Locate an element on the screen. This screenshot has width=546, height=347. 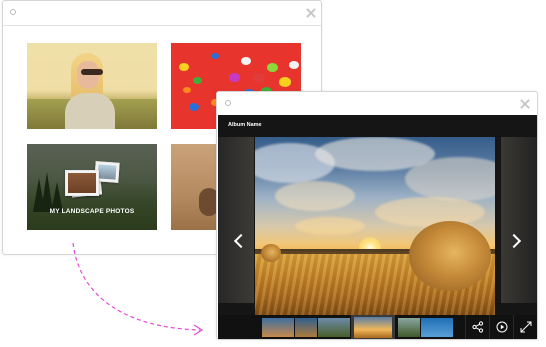
share-button is located at coordinates (477, 327).